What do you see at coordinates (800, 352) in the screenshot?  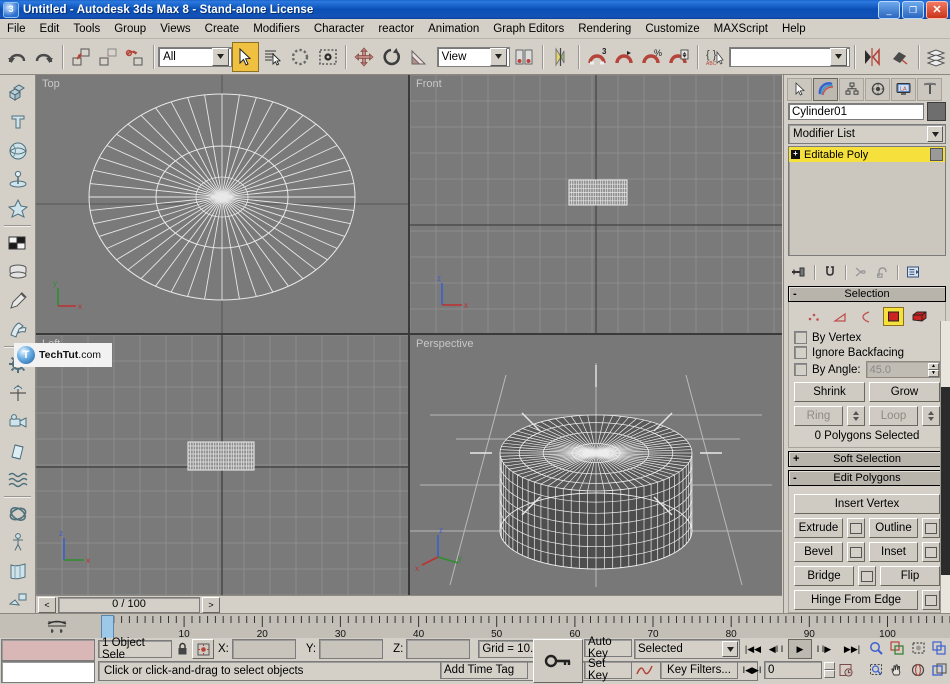 I see `ignore-backfacing-checkbox` at bounding box center [800, 352].